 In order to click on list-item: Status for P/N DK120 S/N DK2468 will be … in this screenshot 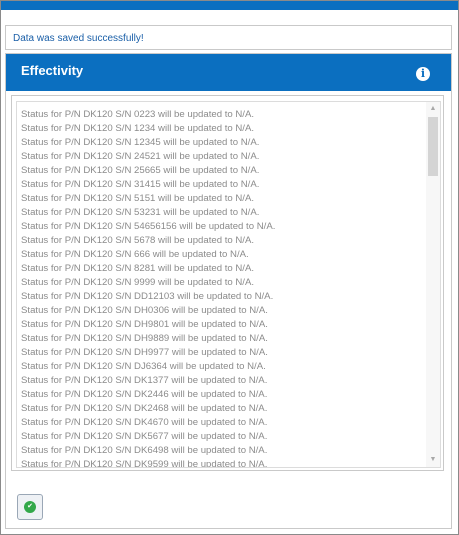, I will do `click(144, 408)`.